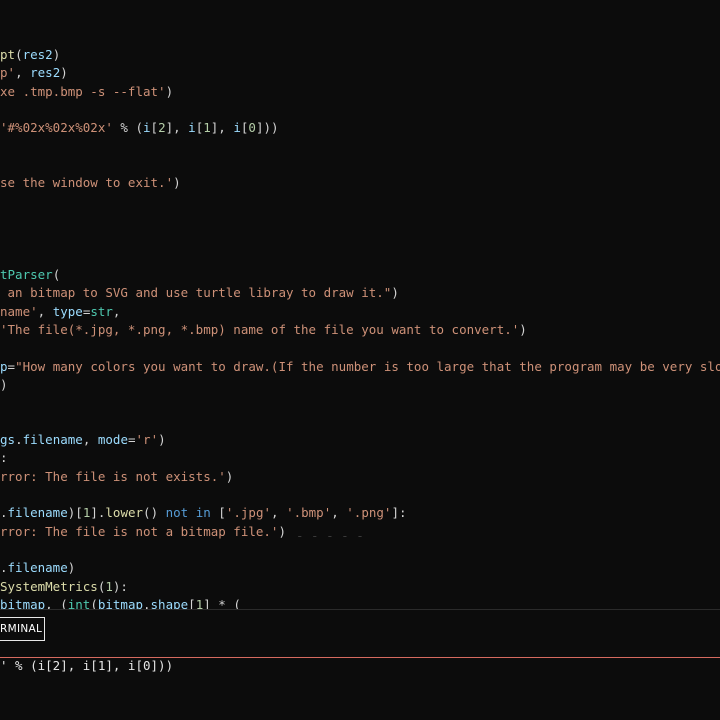 This screenshot has width=720, height=720. What do you see at coordinates (79, 602) in the screenshot?
I see `code-token: int` at bounding box center [79, 602].